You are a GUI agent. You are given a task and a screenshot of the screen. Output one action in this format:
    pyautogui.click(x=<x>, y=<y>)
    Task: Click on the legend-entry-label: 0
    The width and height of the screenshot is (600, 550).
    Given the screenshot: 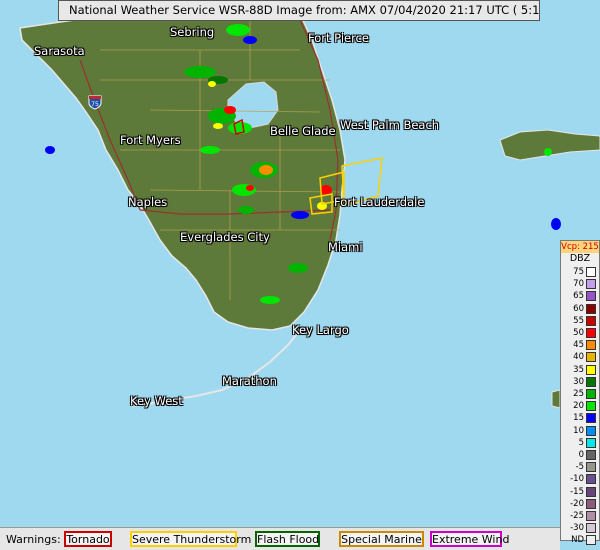 What is the action you would take?
    pyautogui.click(x=581, y=455)
    